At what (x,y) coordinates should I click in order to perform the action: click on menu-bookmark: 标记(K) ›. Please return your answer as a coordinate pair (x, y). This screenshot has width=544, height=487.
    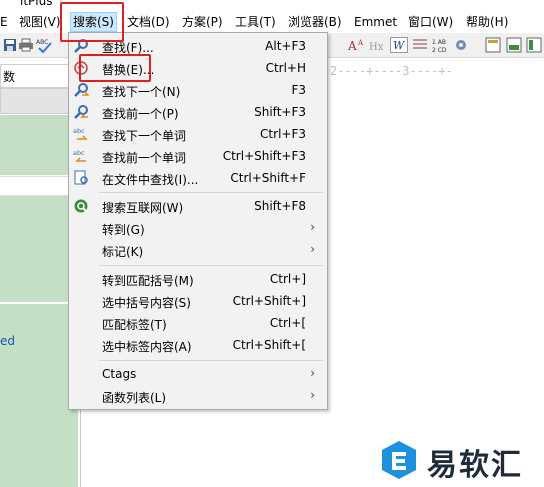
    Looking at the image, I should click on (198, 250).